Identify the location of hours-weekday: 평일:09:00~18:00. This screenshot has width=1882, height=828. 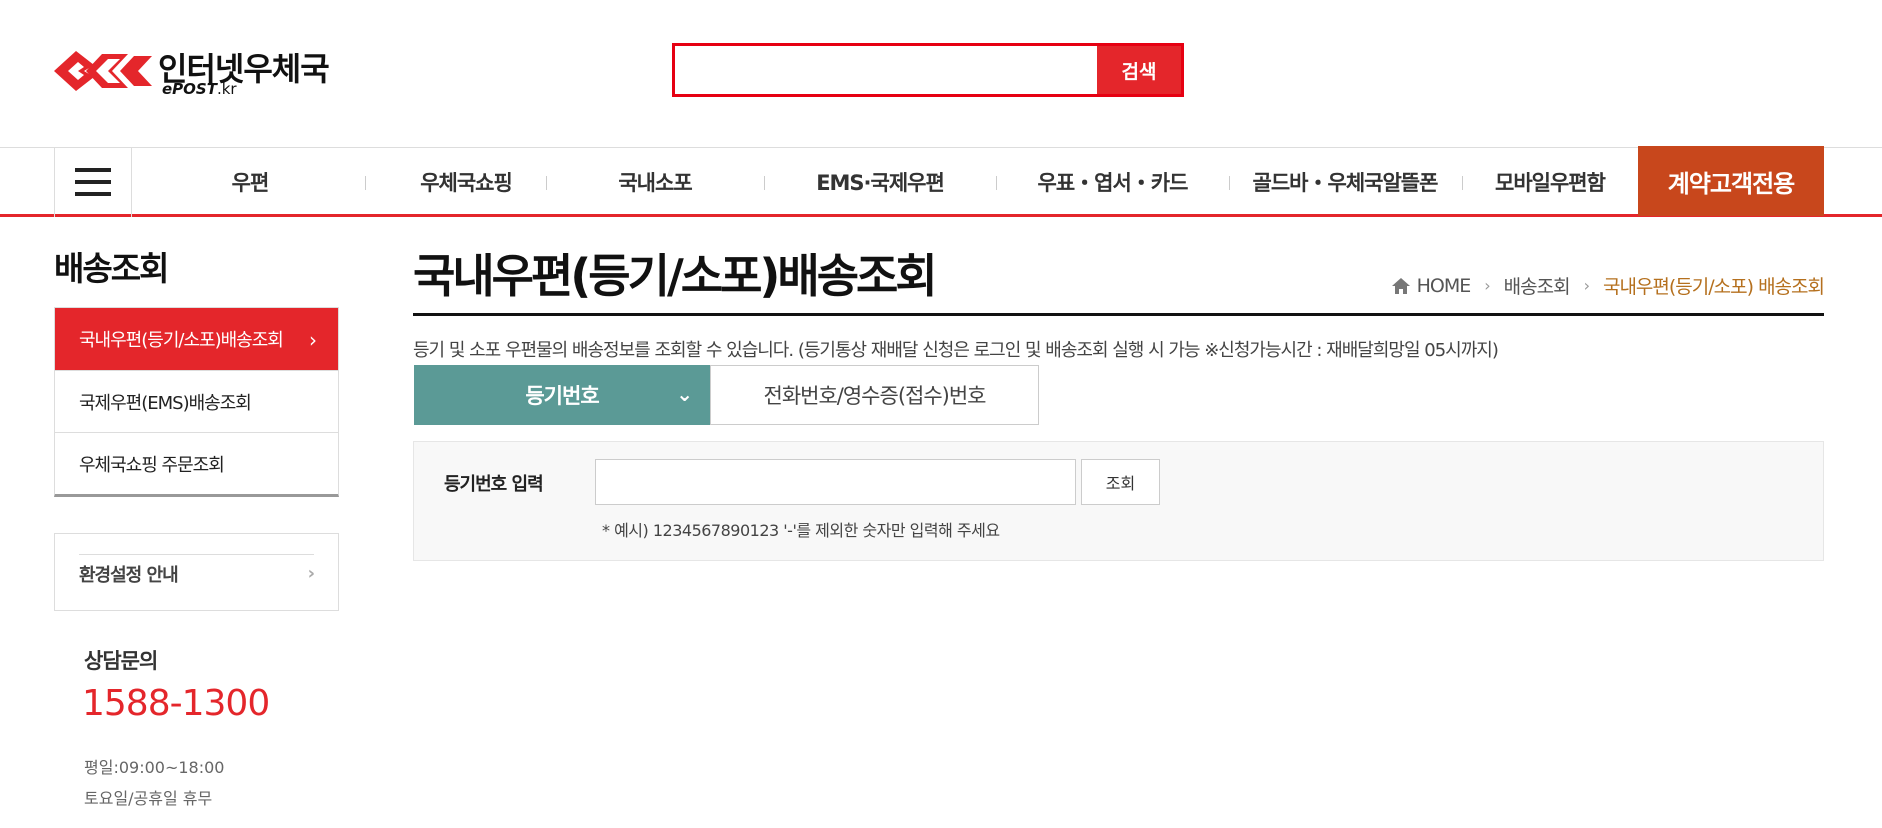
(154, 767).